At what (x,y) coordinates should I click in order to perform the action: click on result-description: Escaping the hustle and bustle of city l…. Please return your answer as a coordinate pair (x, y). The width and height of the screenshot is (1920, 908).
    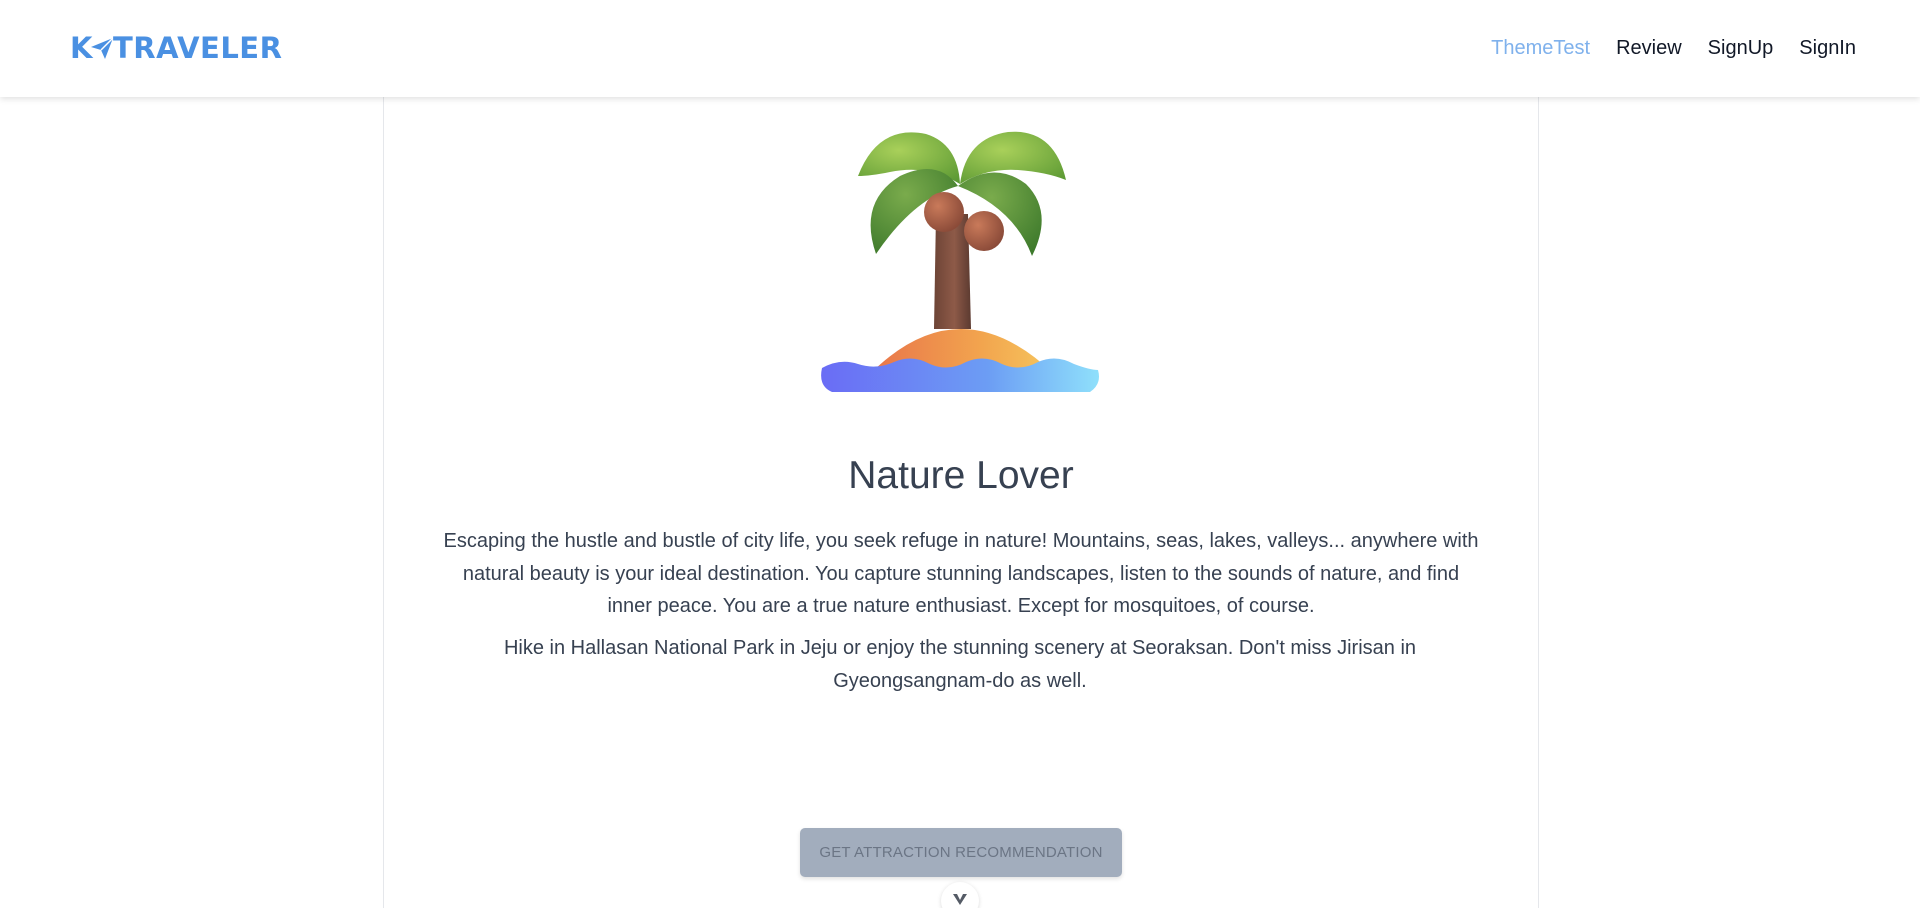
    Looking at the image, I should click on (961, 573).